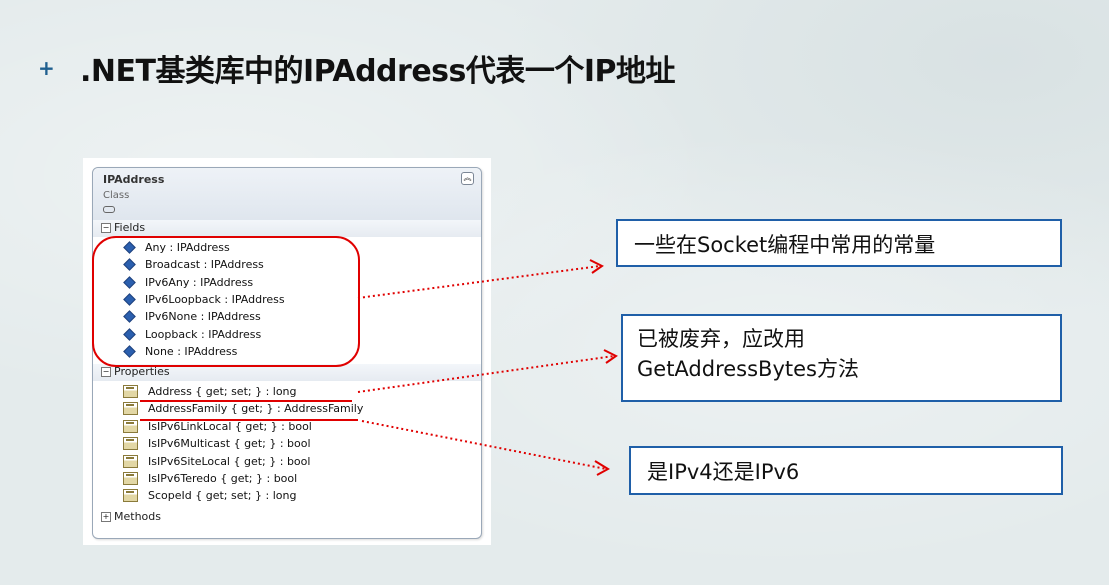 The image size is (1109, 585). Describe the element at coordinates (723, 472) in the screenshot. I see `callout-ip-version-text: 是IPv4还是IPv6` at that location.